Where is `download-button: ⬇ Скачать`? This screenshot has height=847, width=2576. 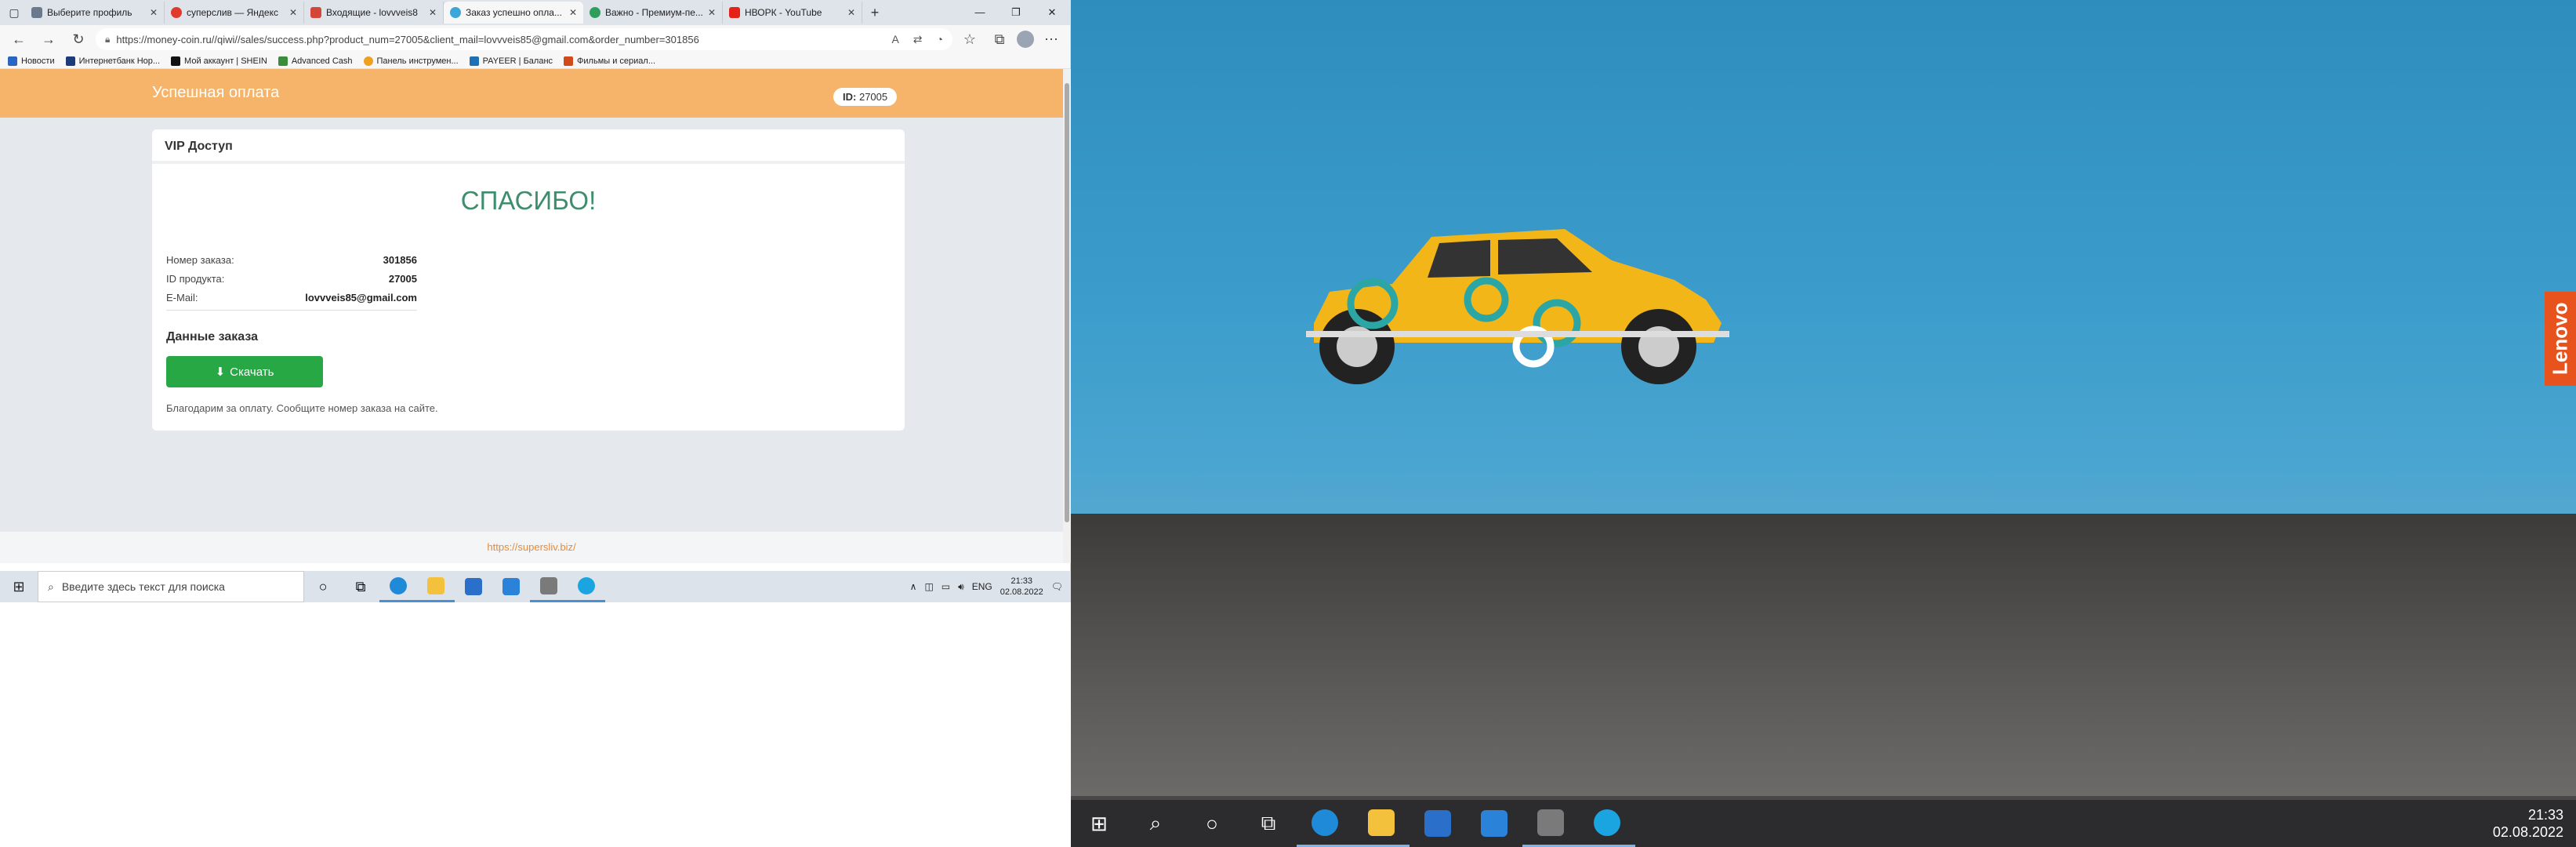 download-button: ⬇ Скачать is located at coordinates (245, 371).